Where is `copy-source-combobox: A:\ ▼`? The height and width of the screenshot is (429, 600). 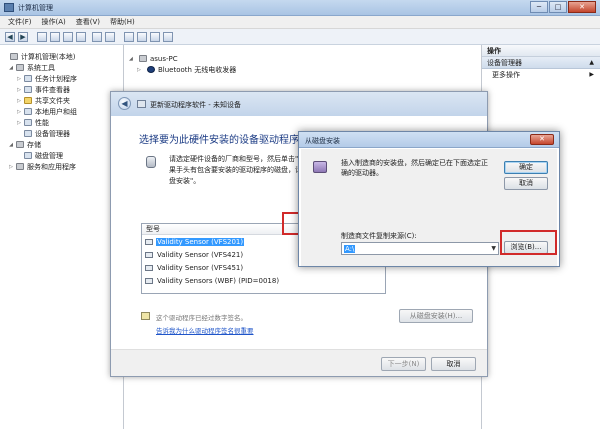 copy-source-combobox: A:\ ▼ is located at coordinates (420, 248).